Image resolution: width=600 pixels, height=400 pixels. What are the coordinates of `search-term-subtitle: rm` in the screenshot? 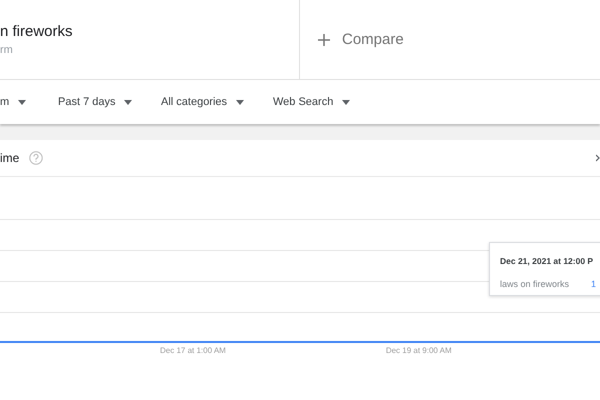 It's located at (7, 50).